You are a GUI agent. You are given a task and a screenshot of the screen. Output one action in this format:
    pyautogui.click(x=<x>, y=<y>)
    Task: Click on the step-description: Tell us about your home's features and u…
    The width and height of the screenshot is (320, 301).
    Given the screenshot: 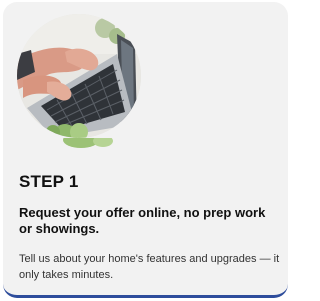 What is the action you would take?
    pyautogui.click(x=149, y=267)
    